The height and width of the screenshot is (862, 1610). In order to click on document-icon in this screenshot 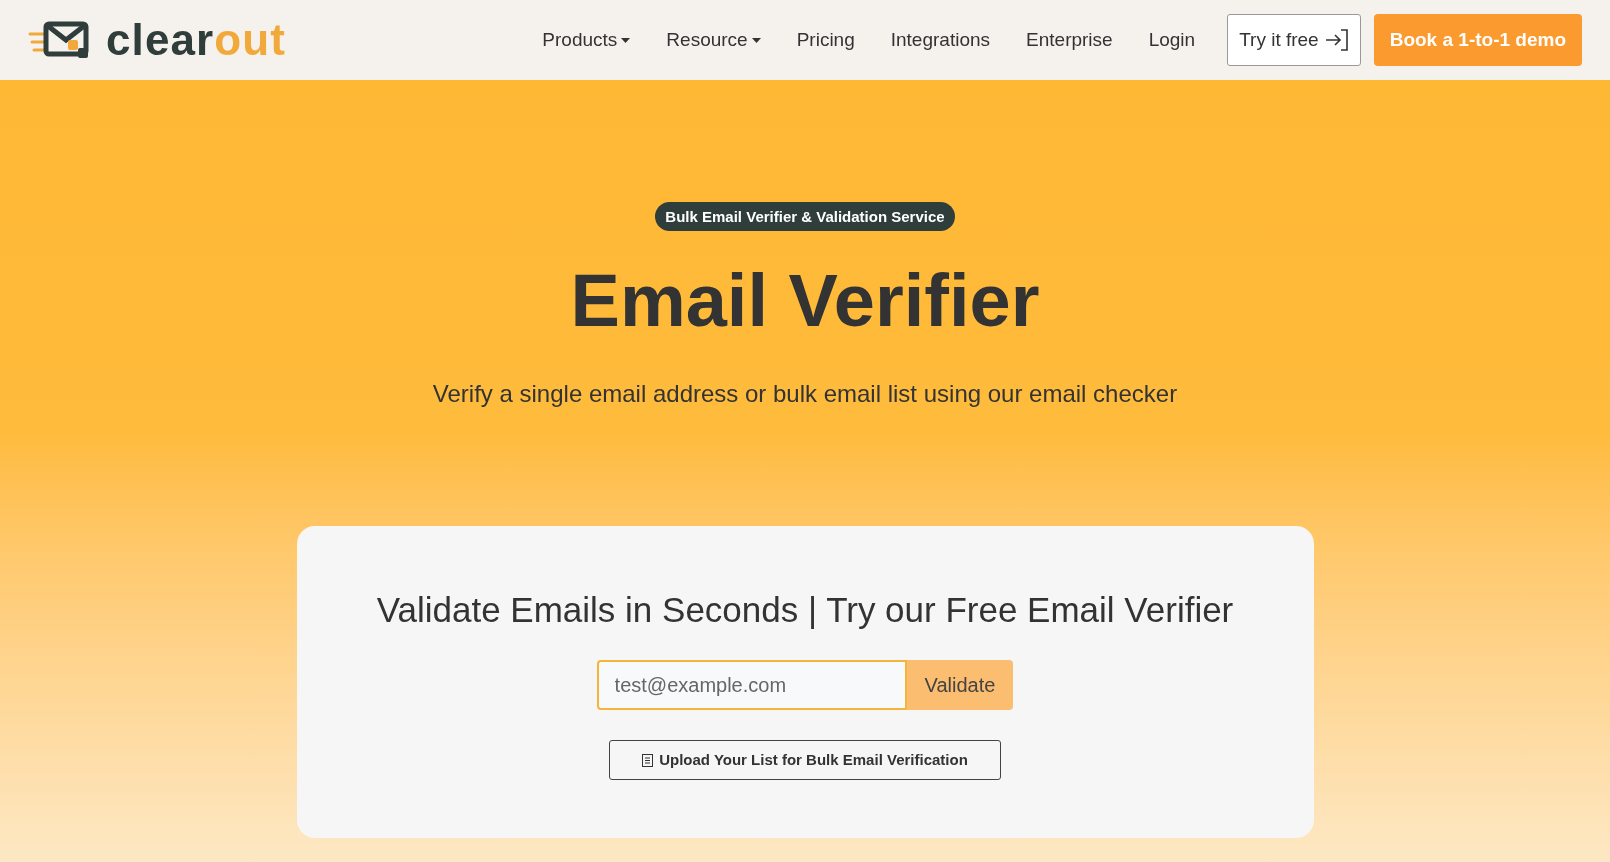, I will do `click(648, 760)`.